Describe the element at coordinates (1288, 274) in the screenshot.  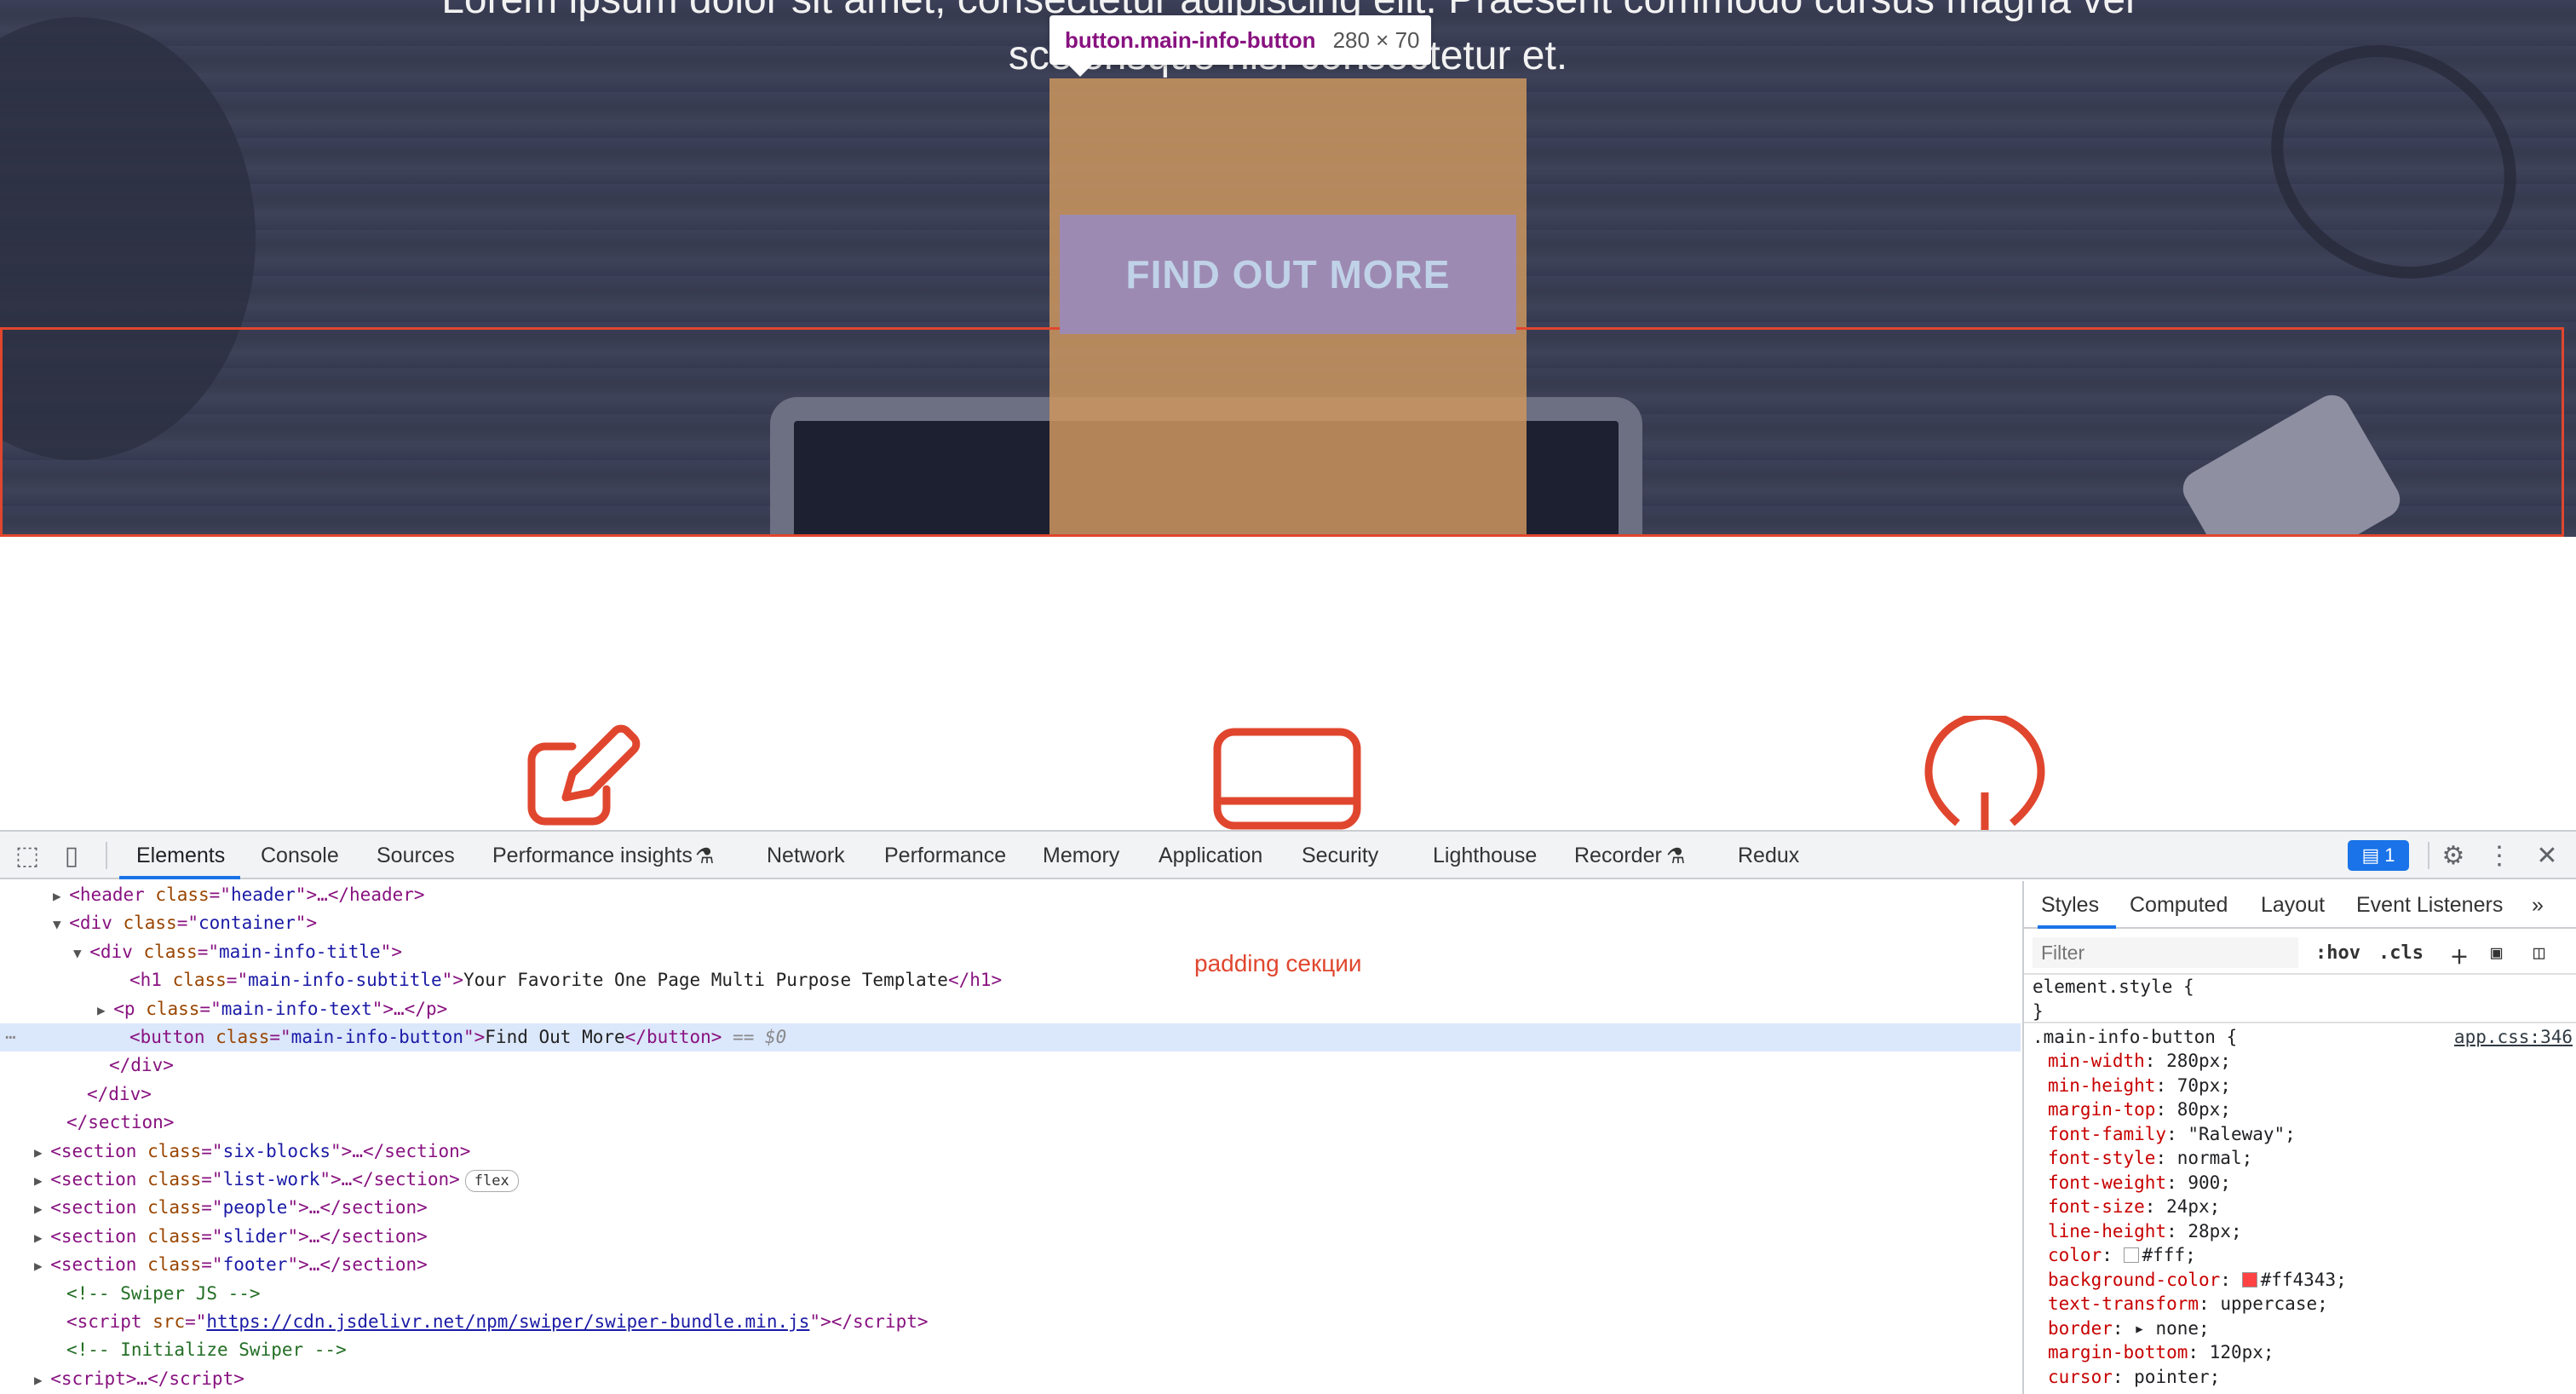
I see `find-out-more-button: FIND OUT MORE` at that location.